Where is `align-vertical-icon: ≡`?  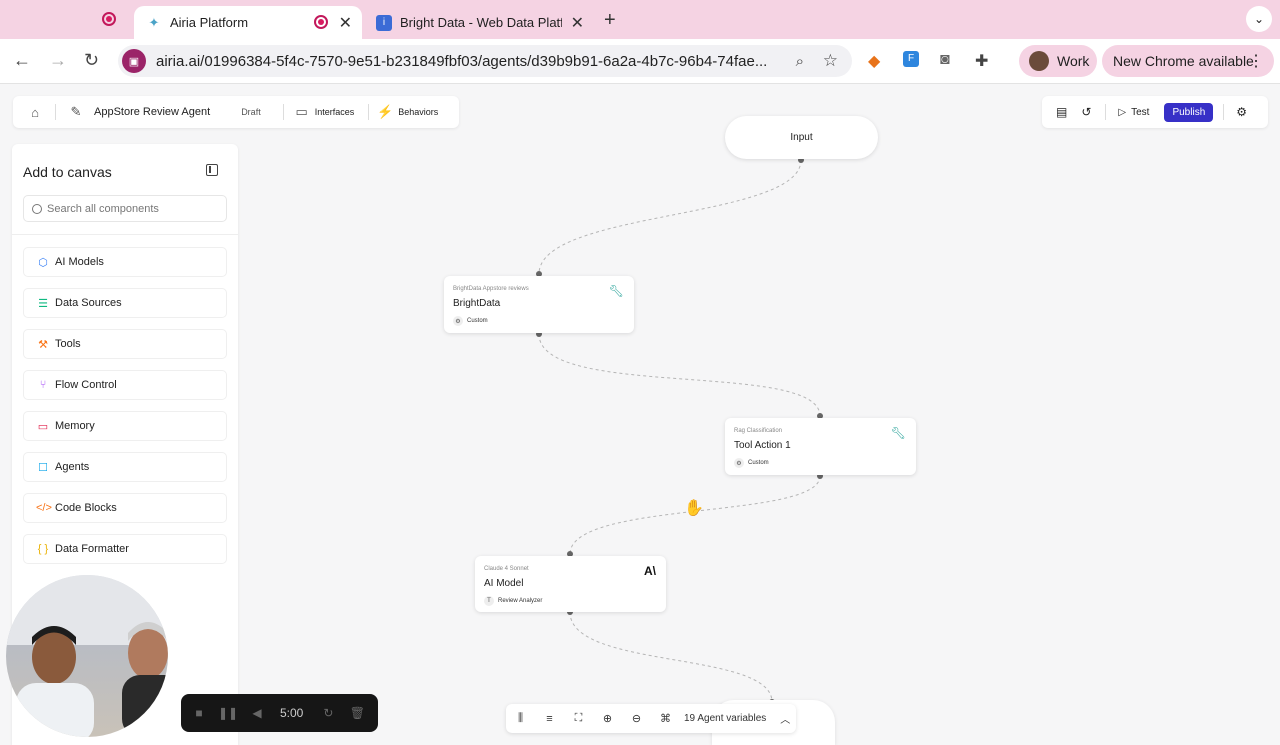
align-vertical-icon: ≡ is located at coordinates (549, 719).